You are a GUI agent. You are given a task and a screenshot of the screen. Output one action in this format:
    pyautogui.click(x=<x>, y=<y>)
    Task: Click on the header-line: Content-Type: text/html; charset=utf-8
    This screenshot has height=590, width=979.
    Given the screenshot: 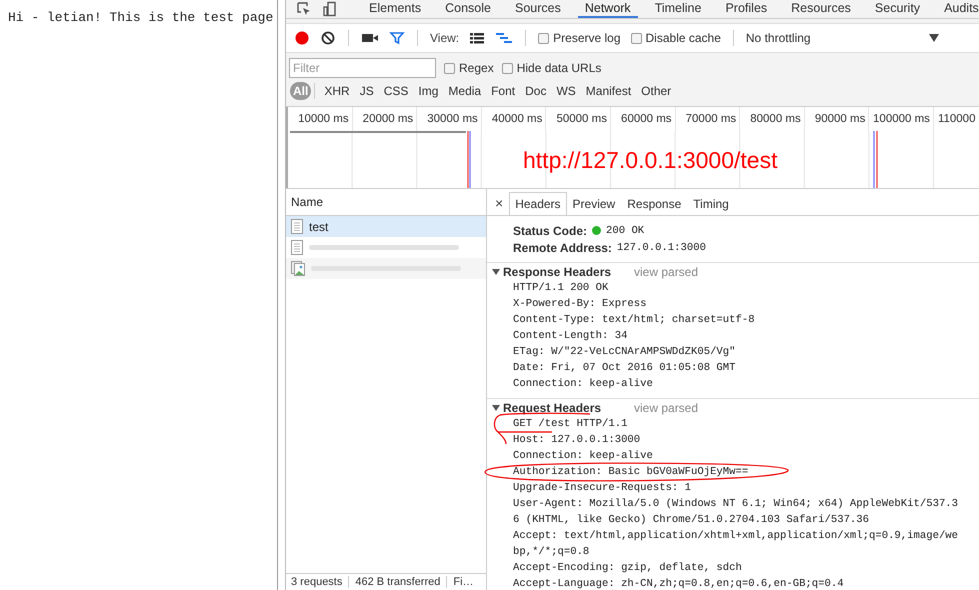 What is the action you would take?
    pyautogui.click(x=634, y=320)
    